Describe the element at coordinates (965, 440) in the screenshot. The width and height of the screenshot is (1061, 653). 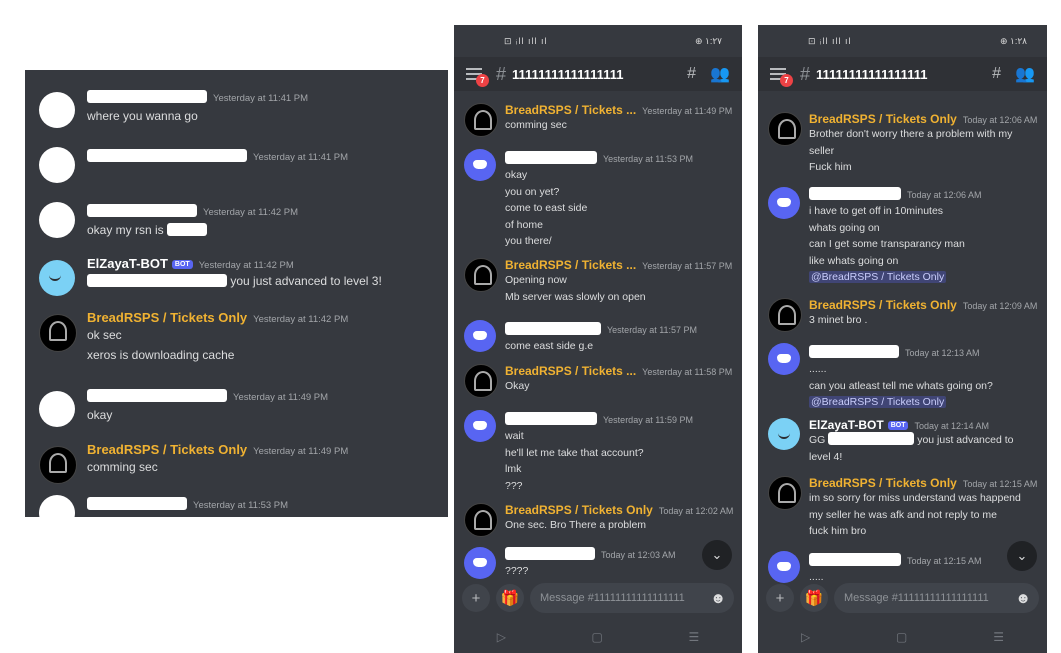
I see `message-text: you just advanced to` at that location.